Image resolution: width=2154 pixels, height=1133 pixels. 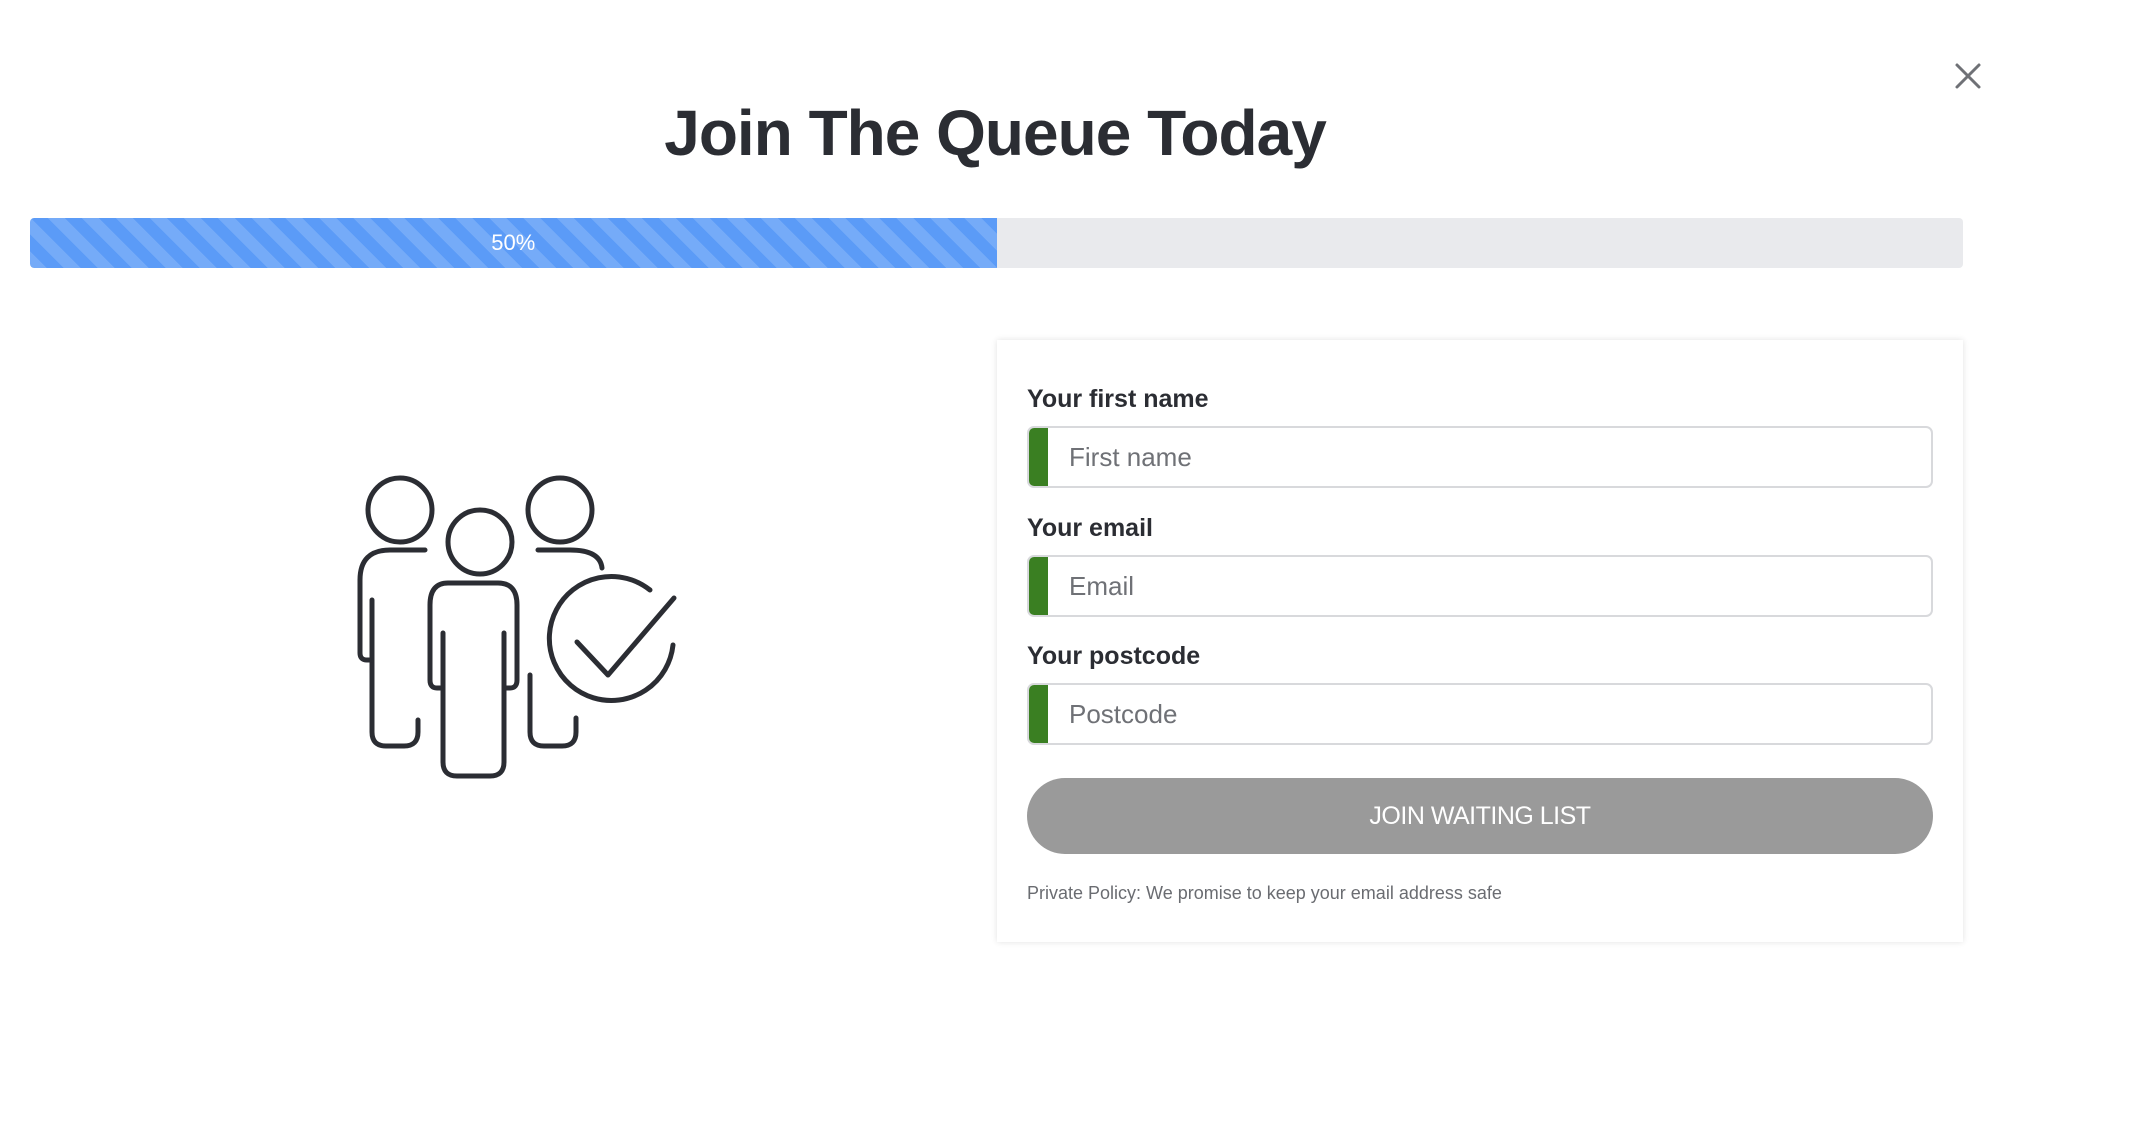 What do you see at coordinates (515, 630) in the screenshot?
I see `group-users-check-icon` at bounding box center [515, 630].